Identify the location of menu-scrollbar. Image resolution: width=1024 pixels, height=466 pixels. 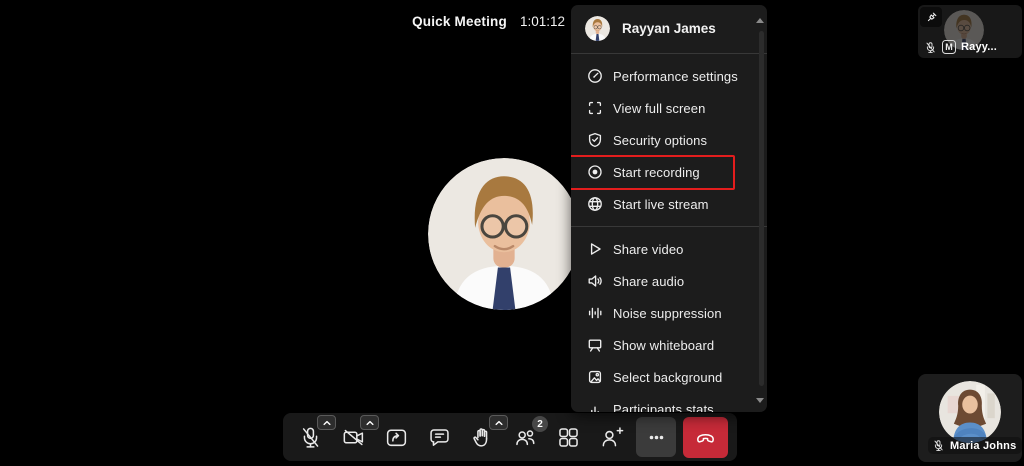
(761, 208).